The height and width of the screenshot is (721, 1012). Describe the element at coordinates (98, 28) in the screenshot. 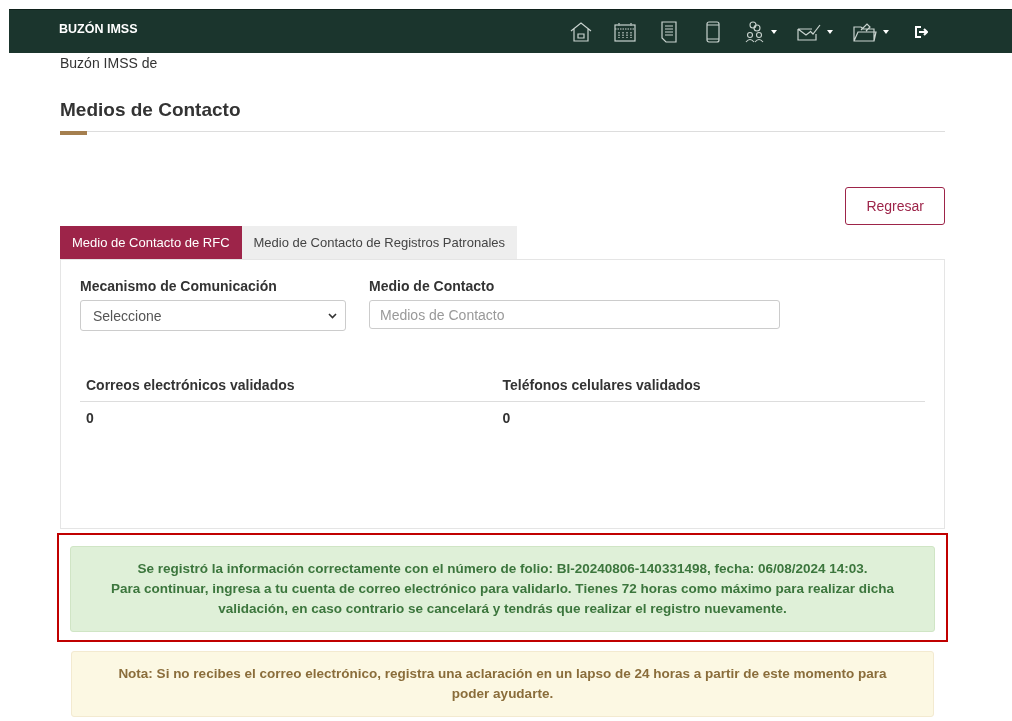

I see `site-title: BUZÓN IMSS` at that location.